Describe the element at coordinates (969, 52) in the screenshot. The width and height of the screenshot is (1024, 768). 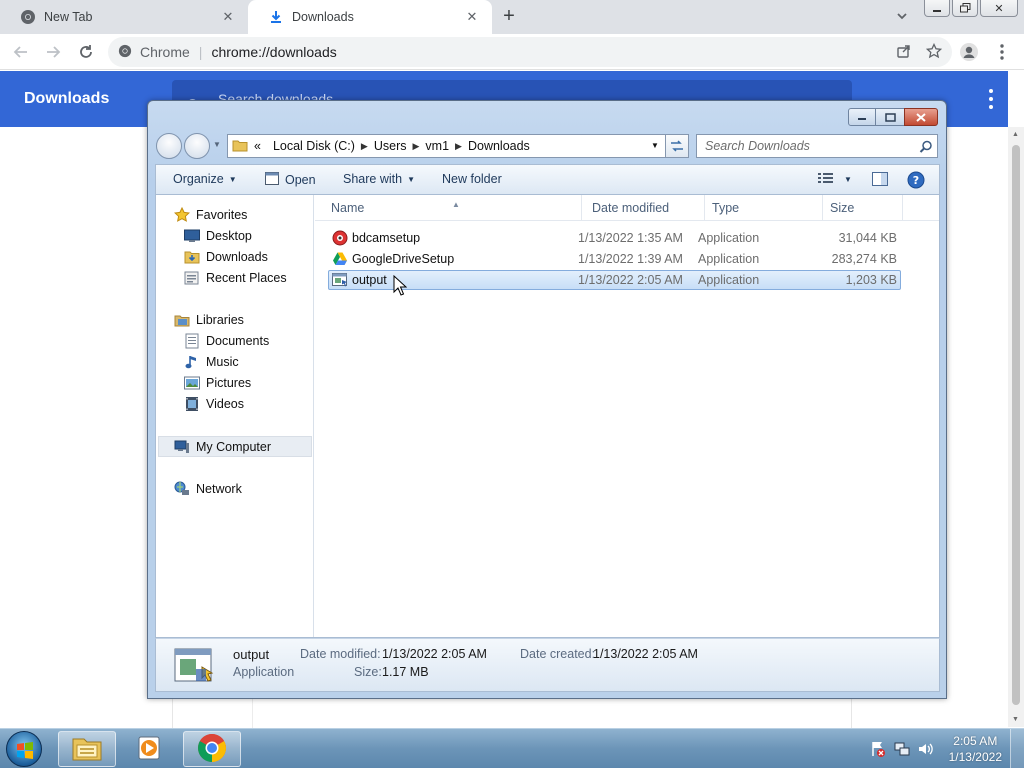
I see `profile-avatar-icon` at that location.